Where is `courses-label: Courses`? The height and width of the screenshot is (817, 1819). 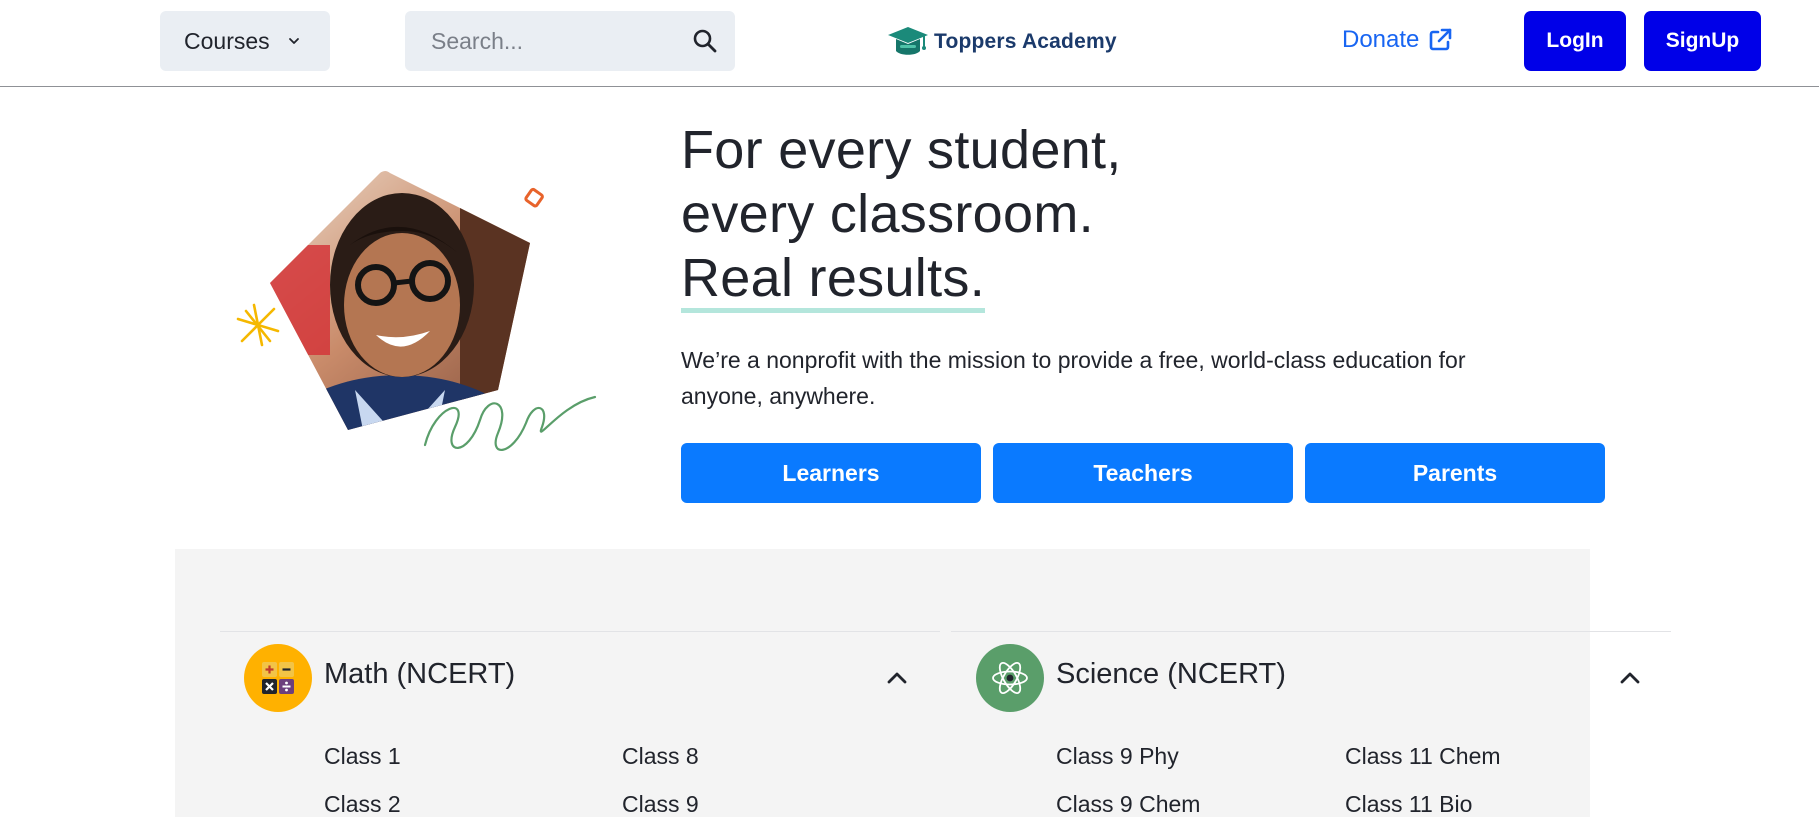
courses-label: Courses is located at coordinates (227, 40).